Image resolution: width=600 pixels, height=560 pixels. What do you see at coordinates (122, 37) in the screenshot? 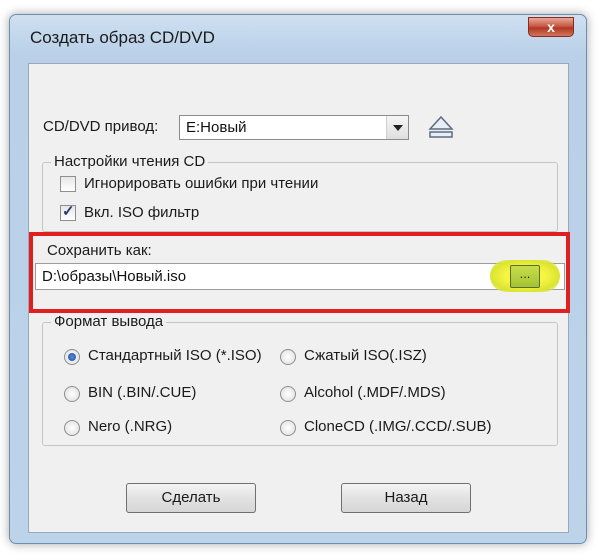
I see `dialog-title: Создать образ CD/DVD` at bounding box center [122, 37].